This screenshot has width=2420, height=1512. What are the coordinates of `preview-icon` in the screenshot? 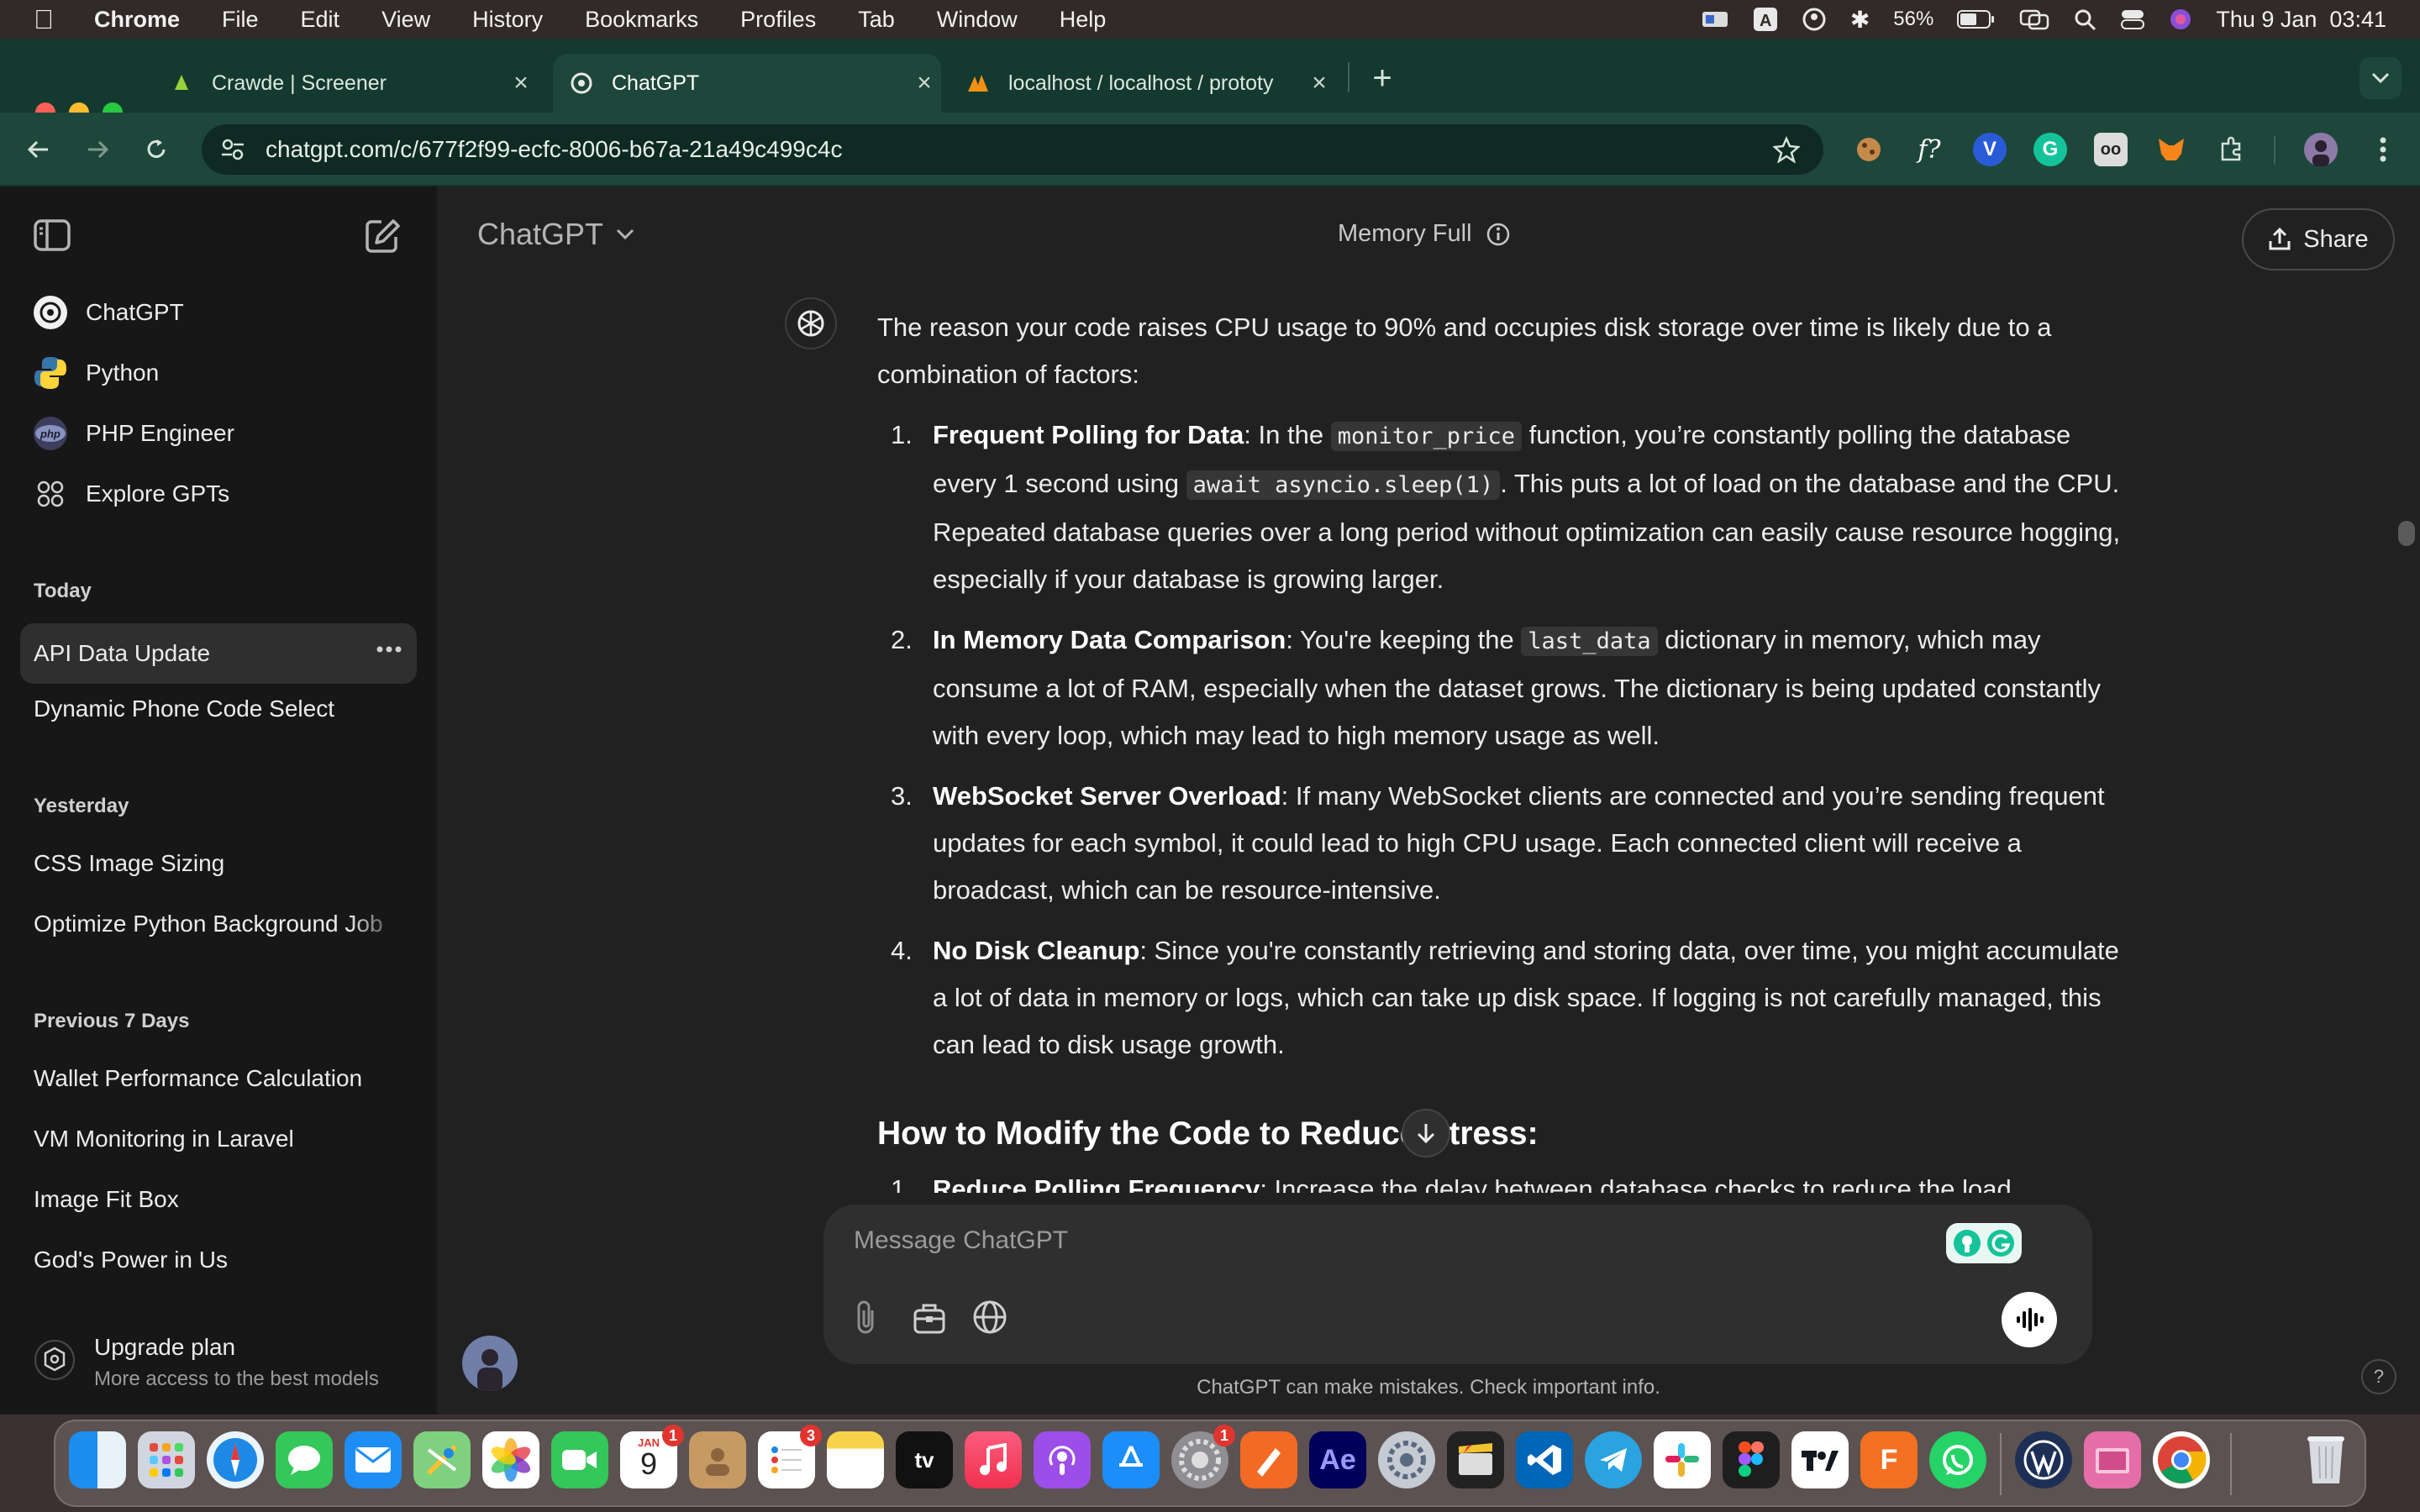 It's located at (2112, 1459).